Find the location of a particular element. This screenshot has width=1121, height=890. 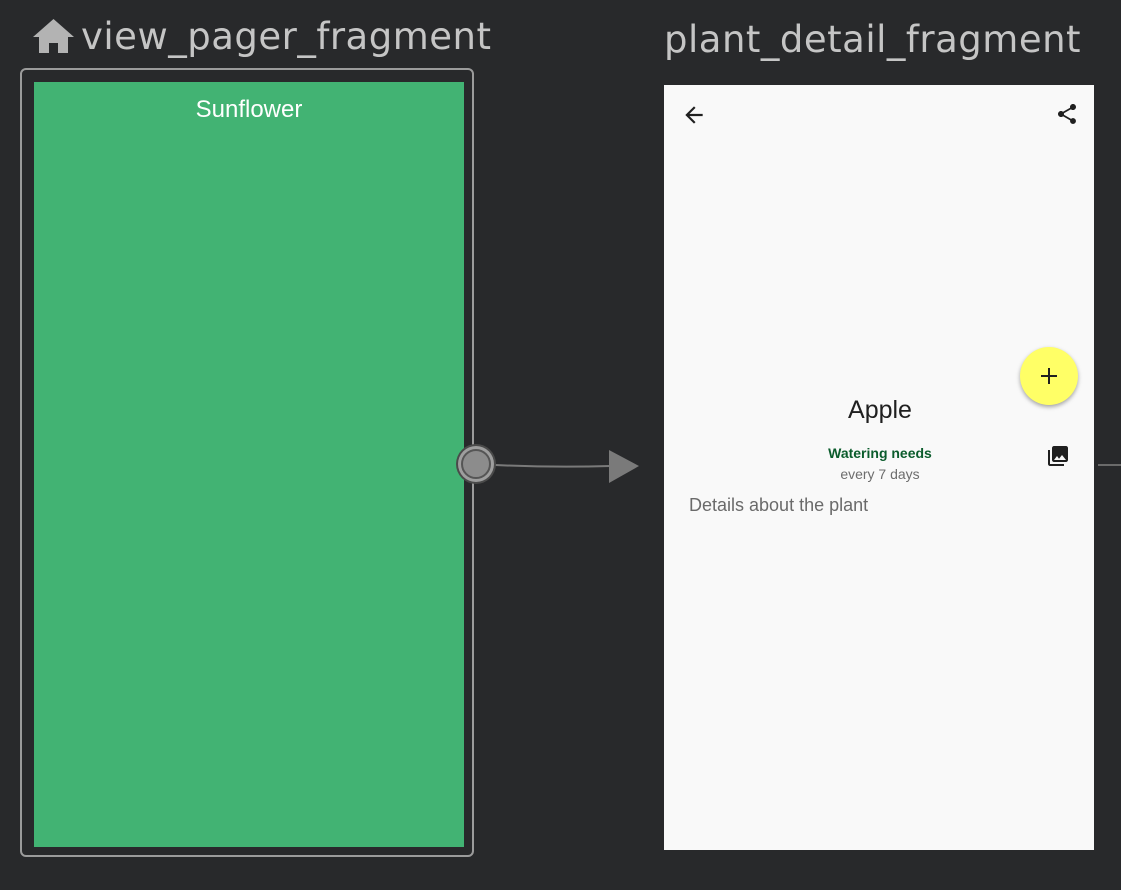

screen-title: Sunflower is located at coordinates (249, 109).